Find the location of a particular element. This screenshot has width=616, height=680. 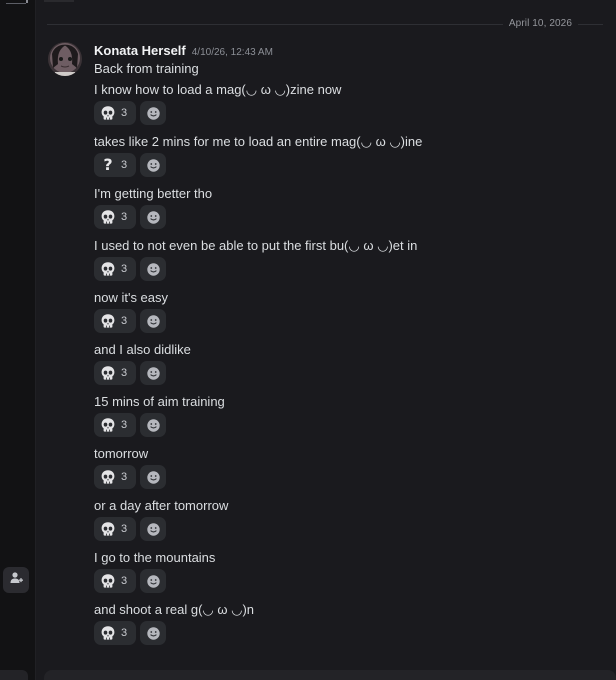

add-friend-icon is located at coordinates (16, 580).